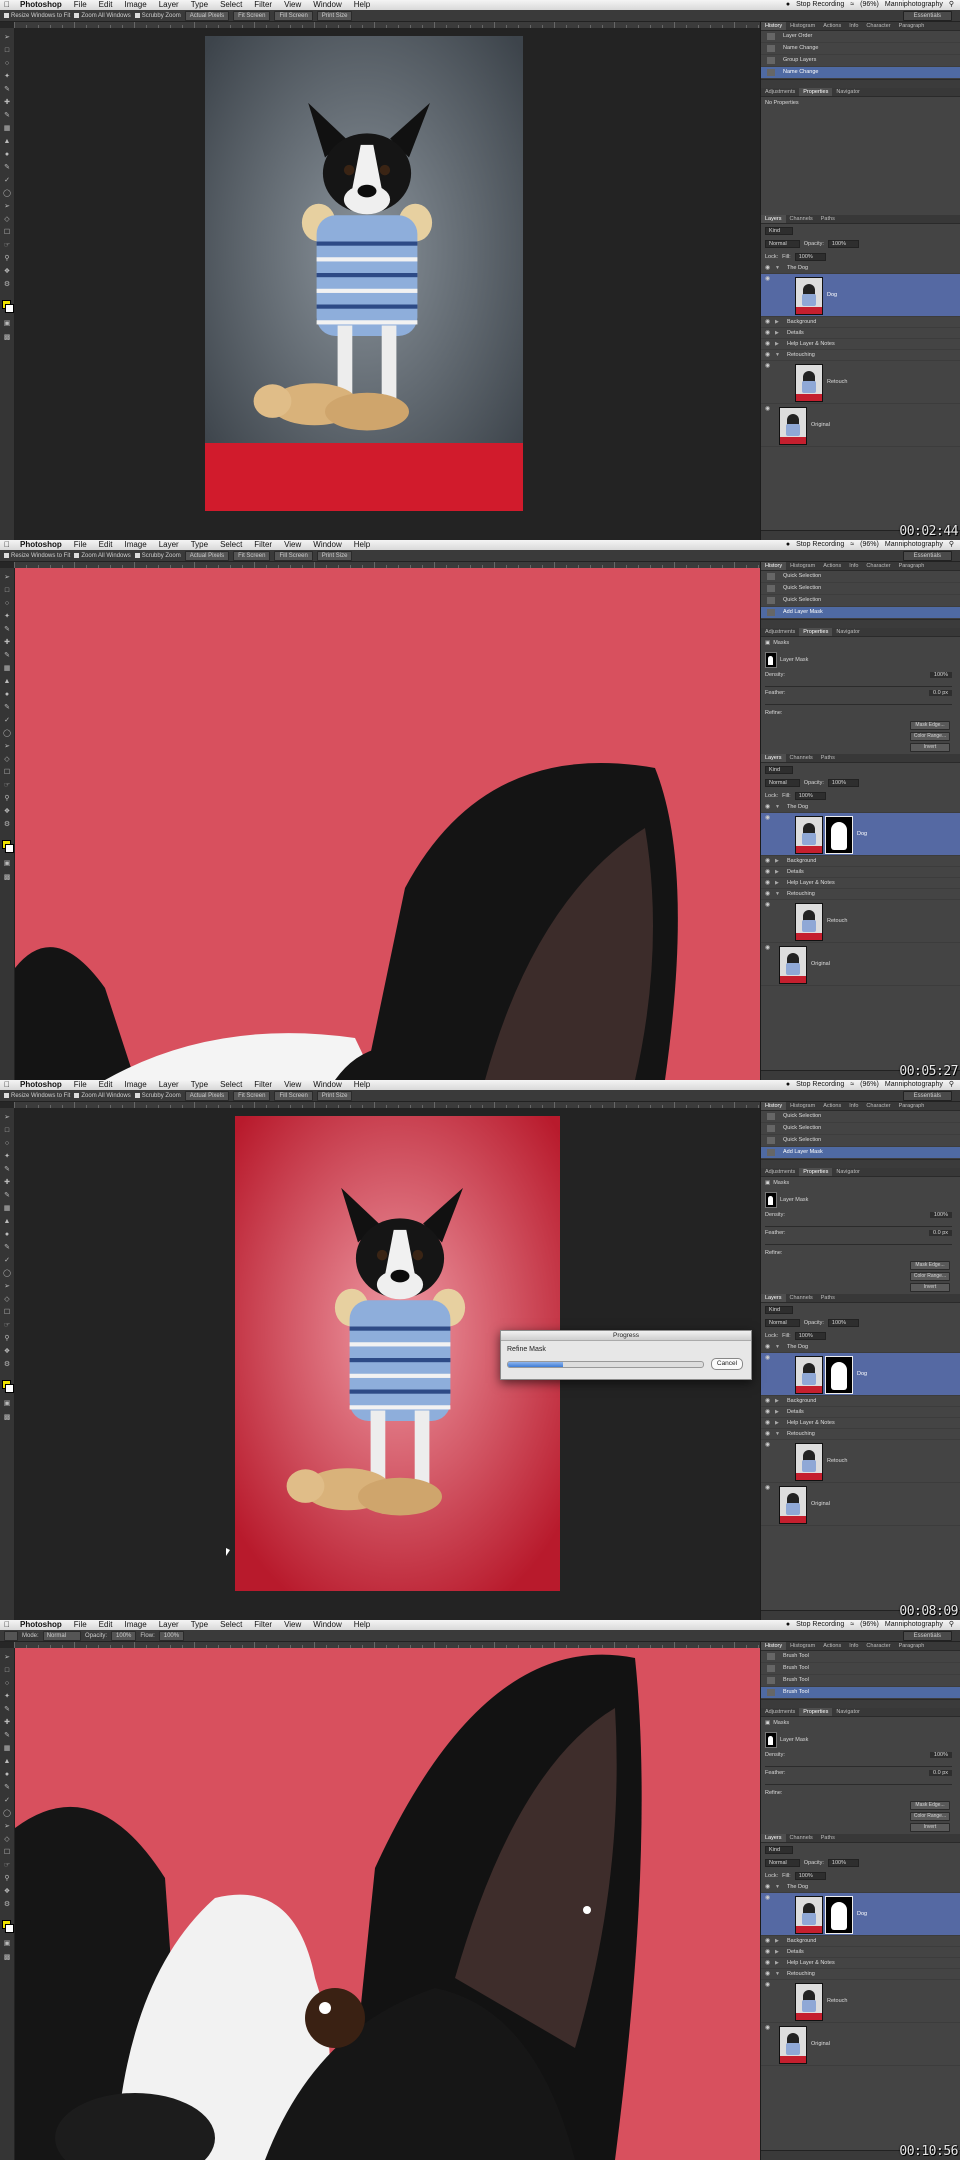 The image size is (960, 2160). What do you see at coordinates (231, 1085) in the screenshot?
I see `menu-select: Select` at bounding box center [231, 1085].